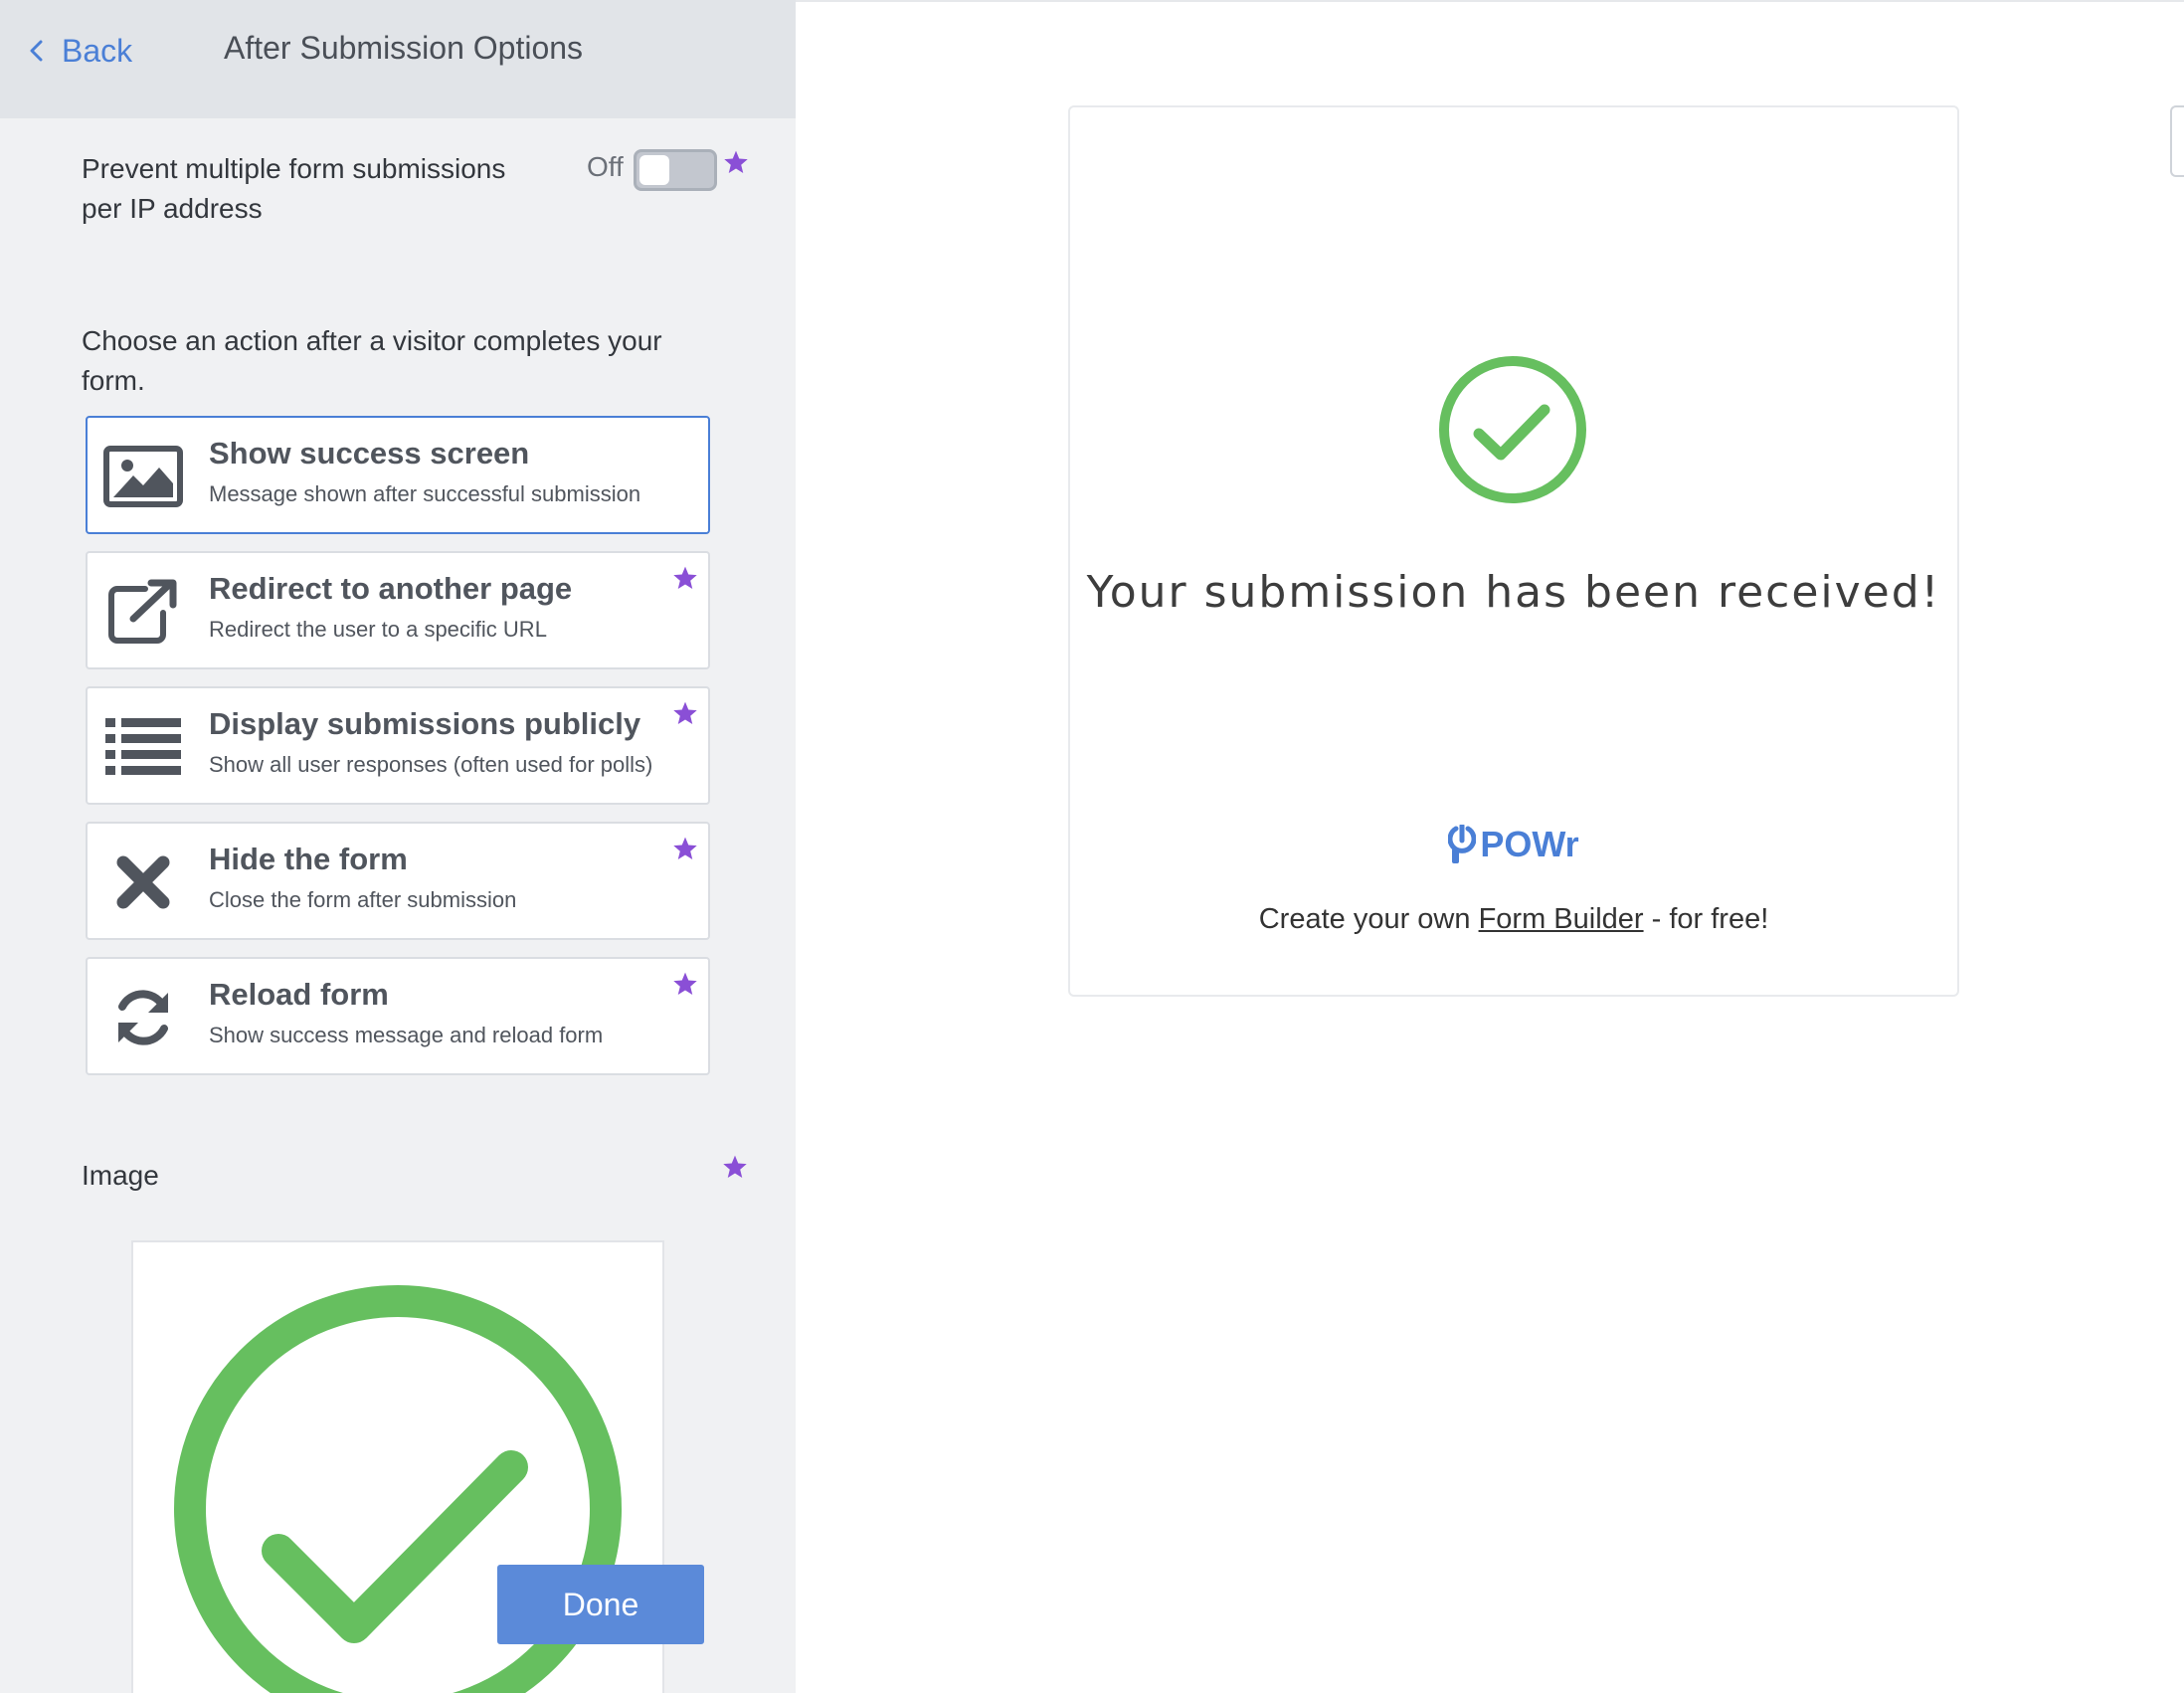 Image resolution: width=2184 pixels, height=1693 pixels. I want to click on checkmark-circle-icon, so click(1512, 429).